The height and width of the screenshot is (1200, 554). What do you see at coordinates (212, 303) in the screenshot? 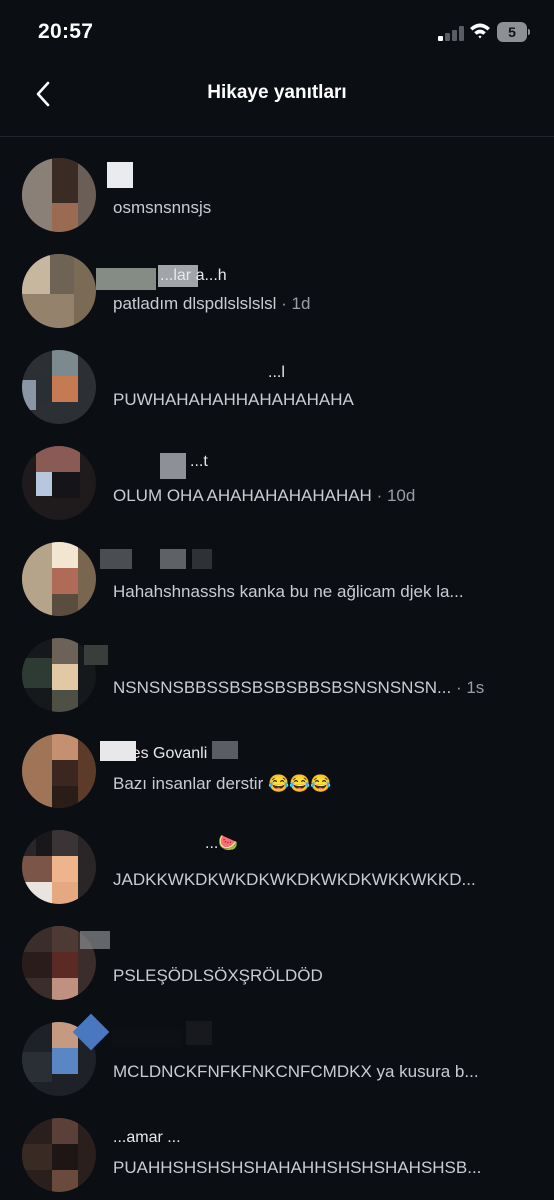
I see `reply-text: patladım dlspdlslslslsl · 1d` at bounding box center [212, 303].